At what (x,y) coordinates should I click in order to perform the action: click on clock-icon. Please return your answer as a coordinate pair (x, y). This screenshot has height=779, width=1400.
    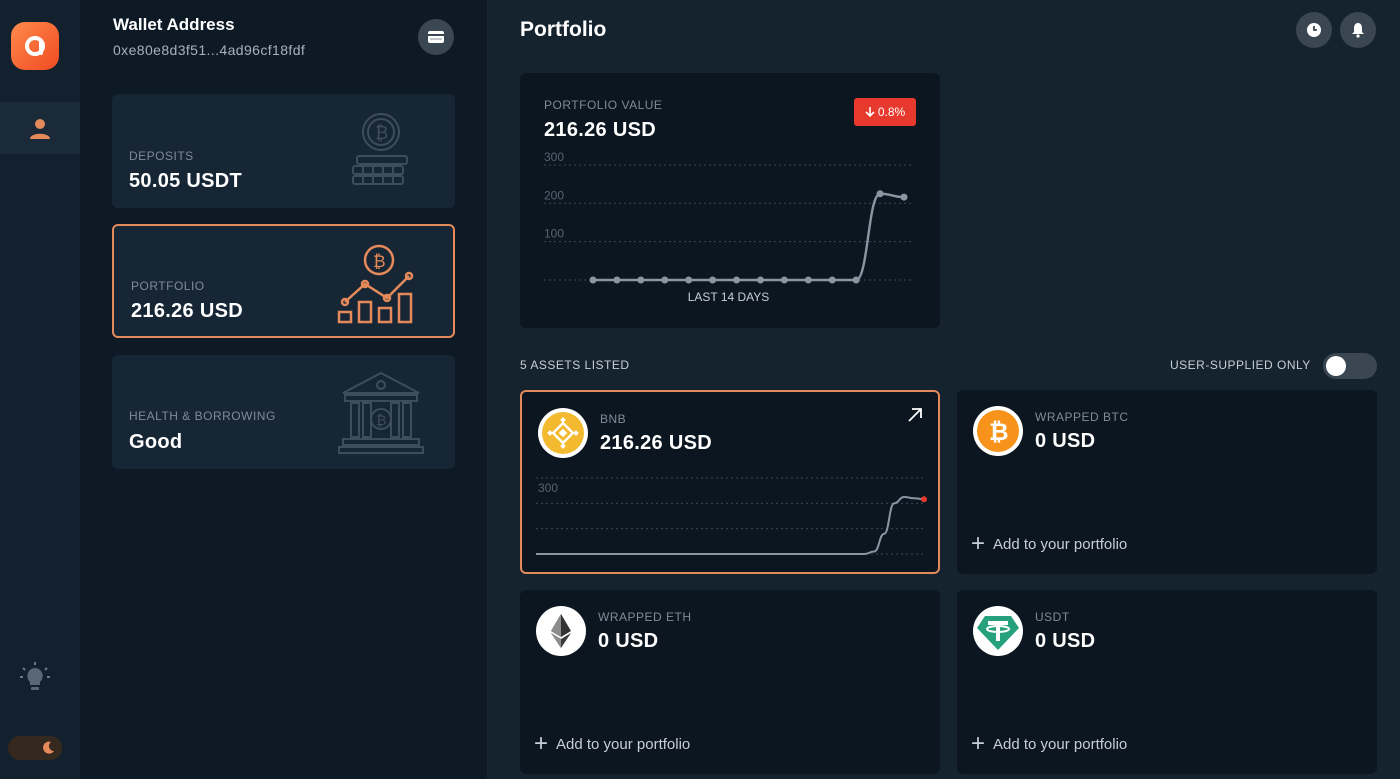
    Looking at the image, I should click on (1314, 30).